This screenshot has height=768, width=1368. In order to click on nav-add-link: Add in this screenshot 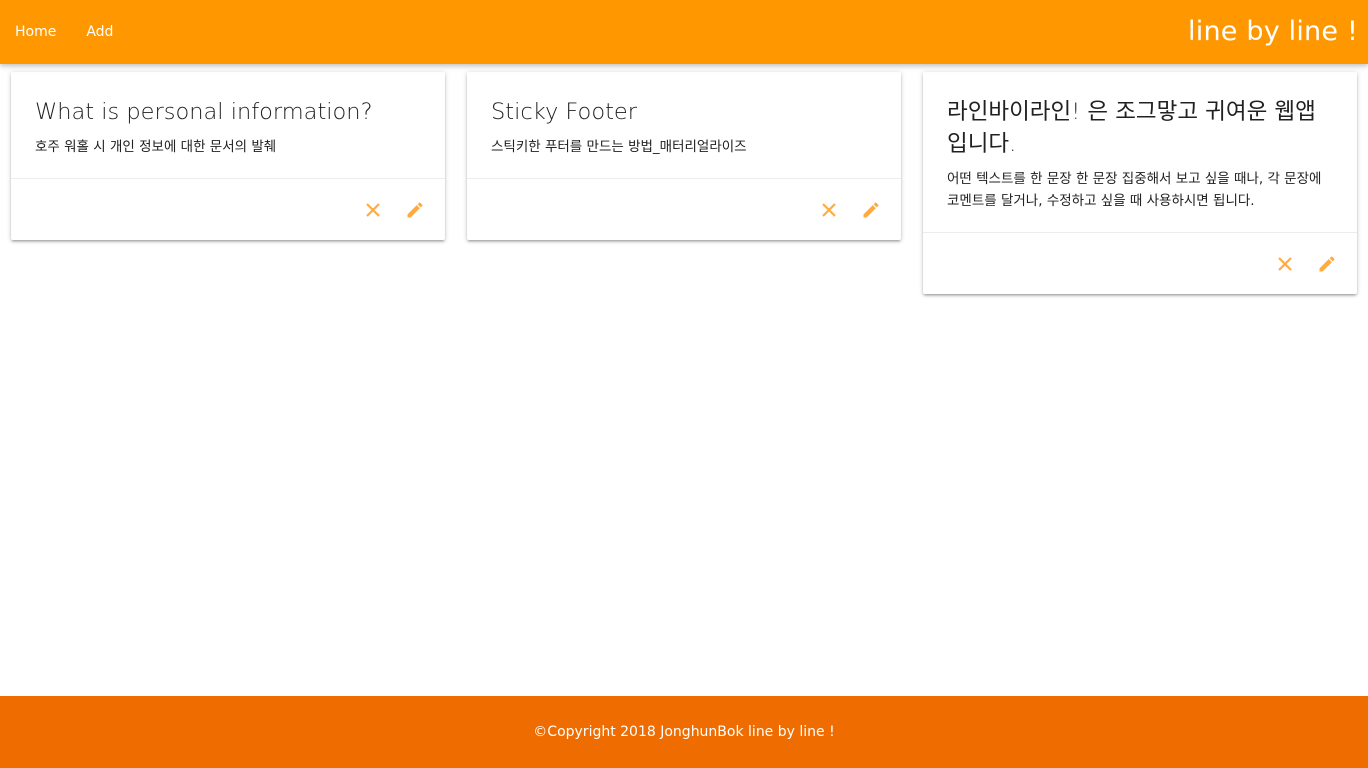, I will do `click(99, 32)`.